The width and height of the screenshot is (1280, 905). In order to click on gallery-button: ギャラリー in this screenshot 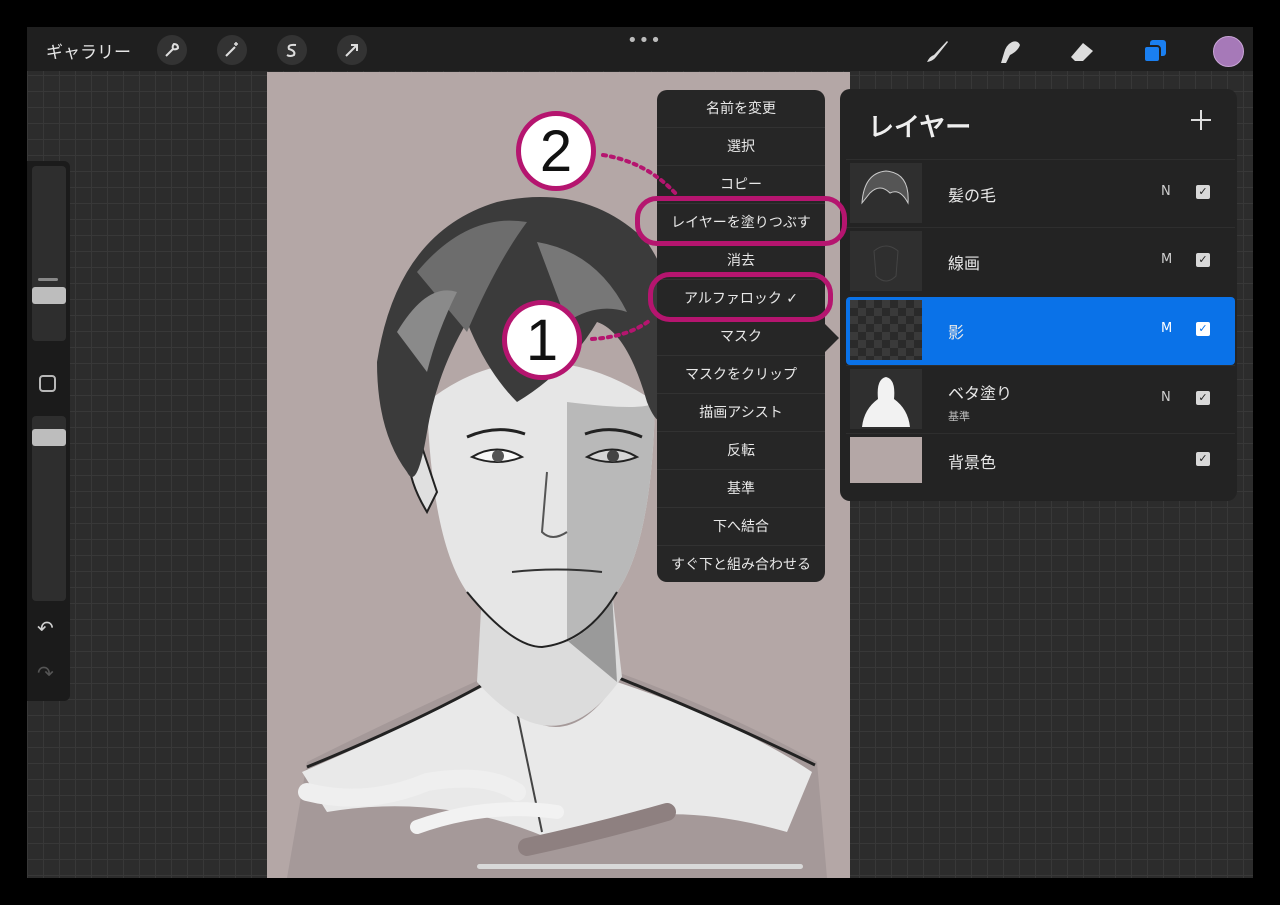, I will do `click(88, 50)`.